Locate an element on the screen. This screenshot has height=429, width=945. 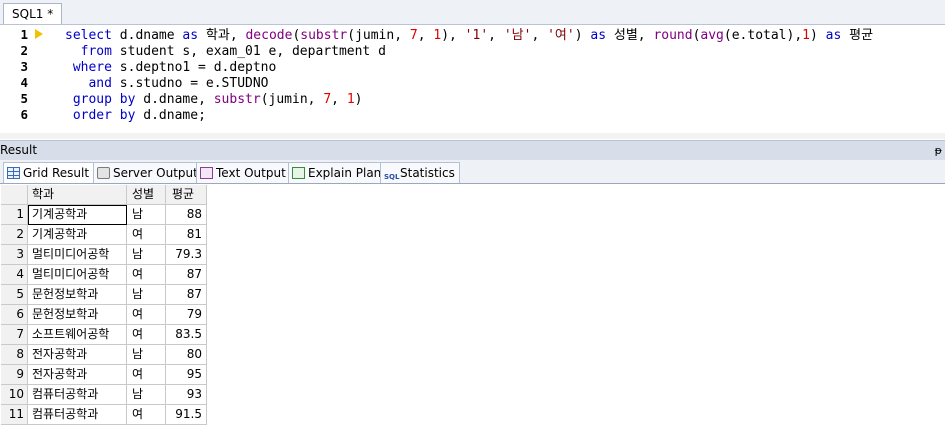
table-cell: 79.3 is located at coordinates (186, 255).